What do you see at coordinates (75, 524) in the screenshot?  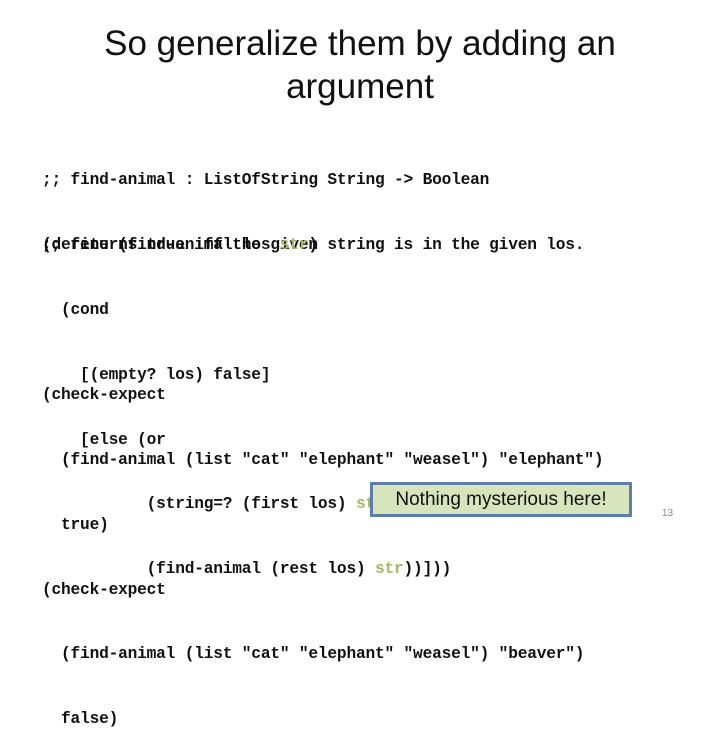 I see `test-line: true)` at bounding box center [75, 524].